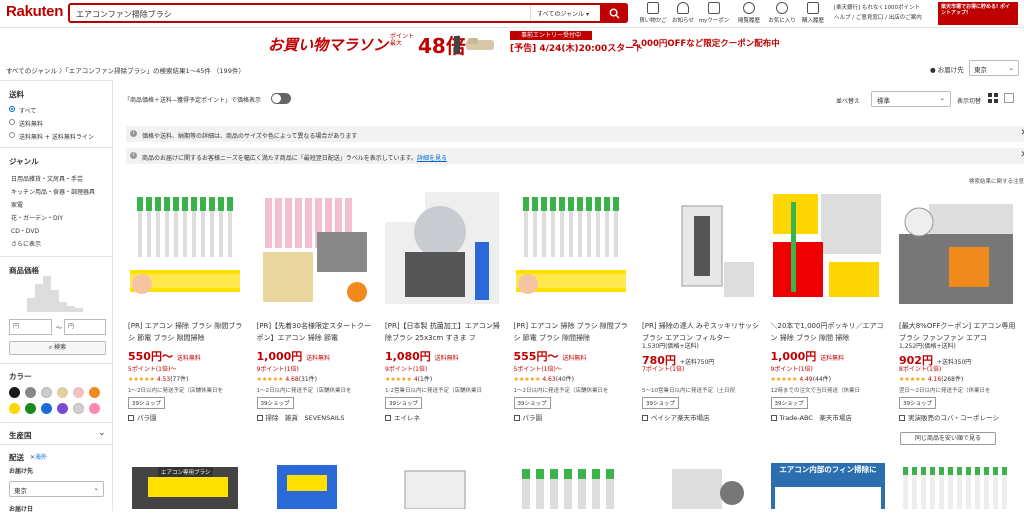  What do you see at coordinates (549, 379) in the screenshot?
I see `rating-value: 4.63` at bounding box center [549, 379].